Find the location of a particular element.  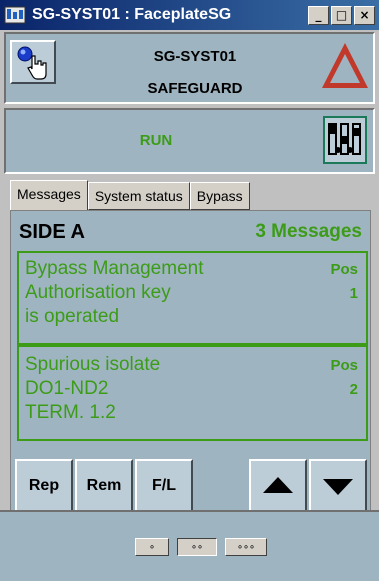

fl-button: F/L is located at coordinates (164, 486).